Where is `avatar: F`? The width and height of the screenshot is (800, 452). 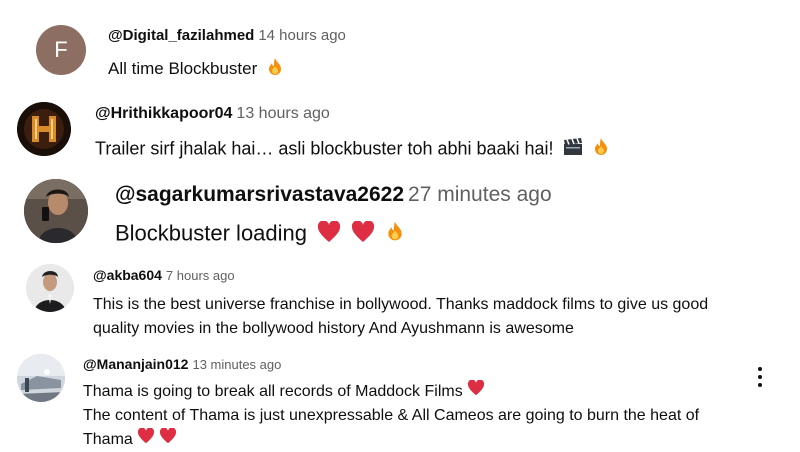
avatar: F is located at coordinates (61, 50).